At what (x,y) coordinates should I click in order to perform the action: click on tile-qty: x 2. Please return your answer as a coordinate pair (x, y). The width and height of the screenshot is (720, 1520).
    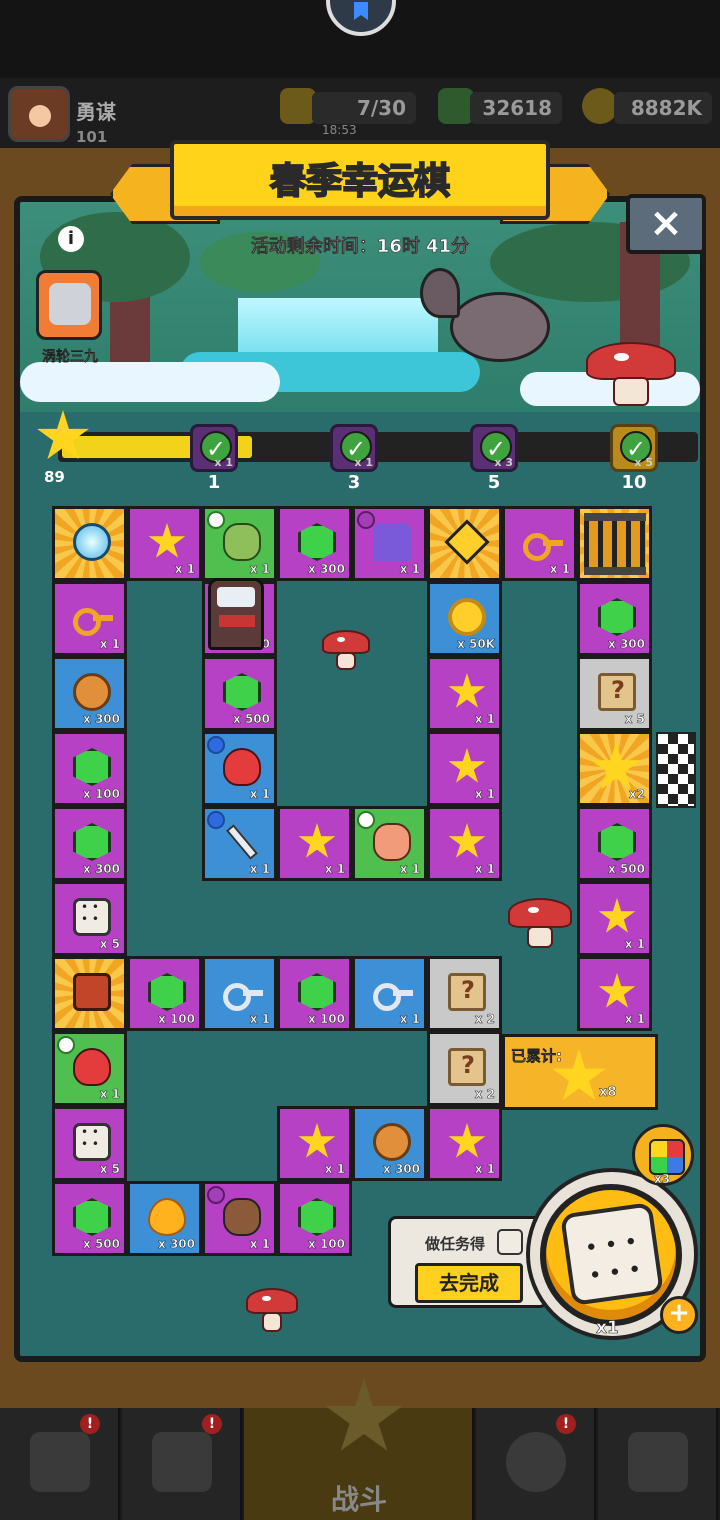
    Looking at the image, I should click on (484, 1019).